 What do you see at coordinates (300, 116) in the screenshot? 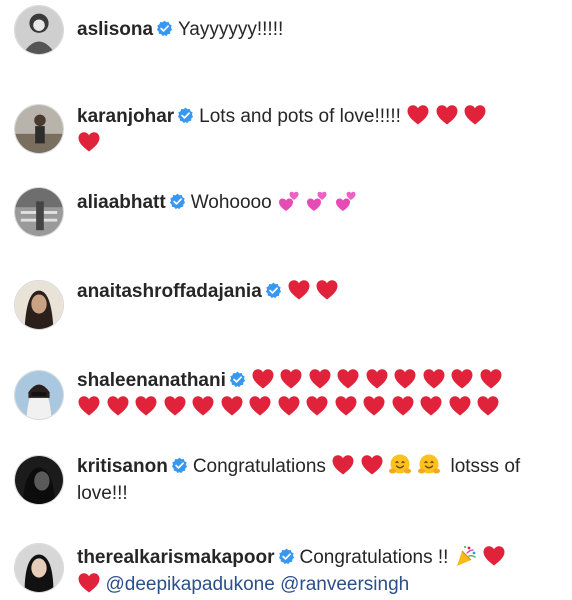
I see `comment-message: Lots and pots of love!!!!!` at bounding box center [300, 116].